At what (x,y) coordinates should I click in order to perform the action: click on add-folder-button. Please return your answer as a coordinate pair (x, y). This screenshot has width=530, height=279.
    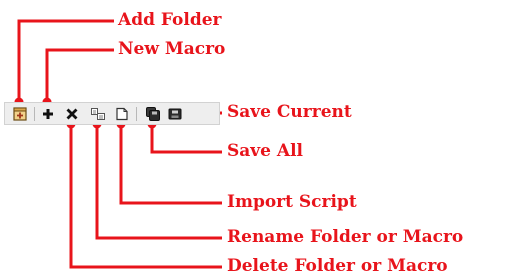
    Looking at the image, I should click on (20, 114).